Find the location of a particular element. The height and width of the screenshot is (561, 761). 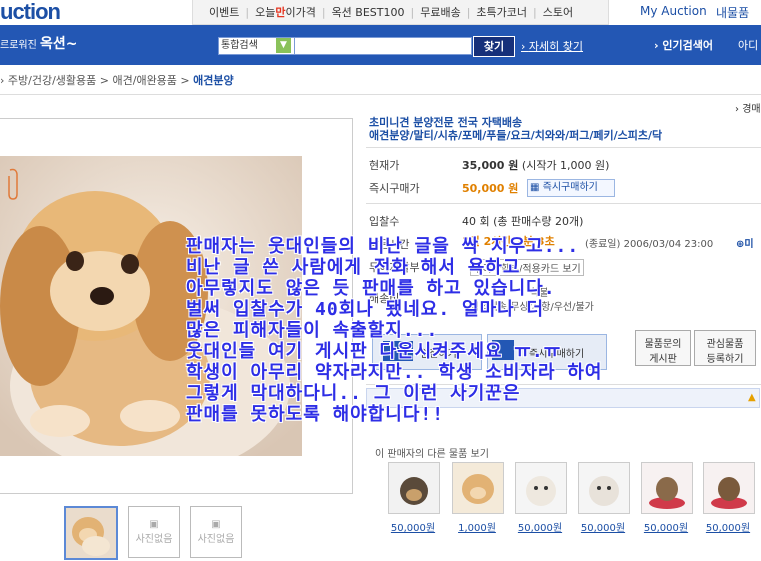

popular-keywords-label: 인기검색어 is located at coordinates (687, 45).